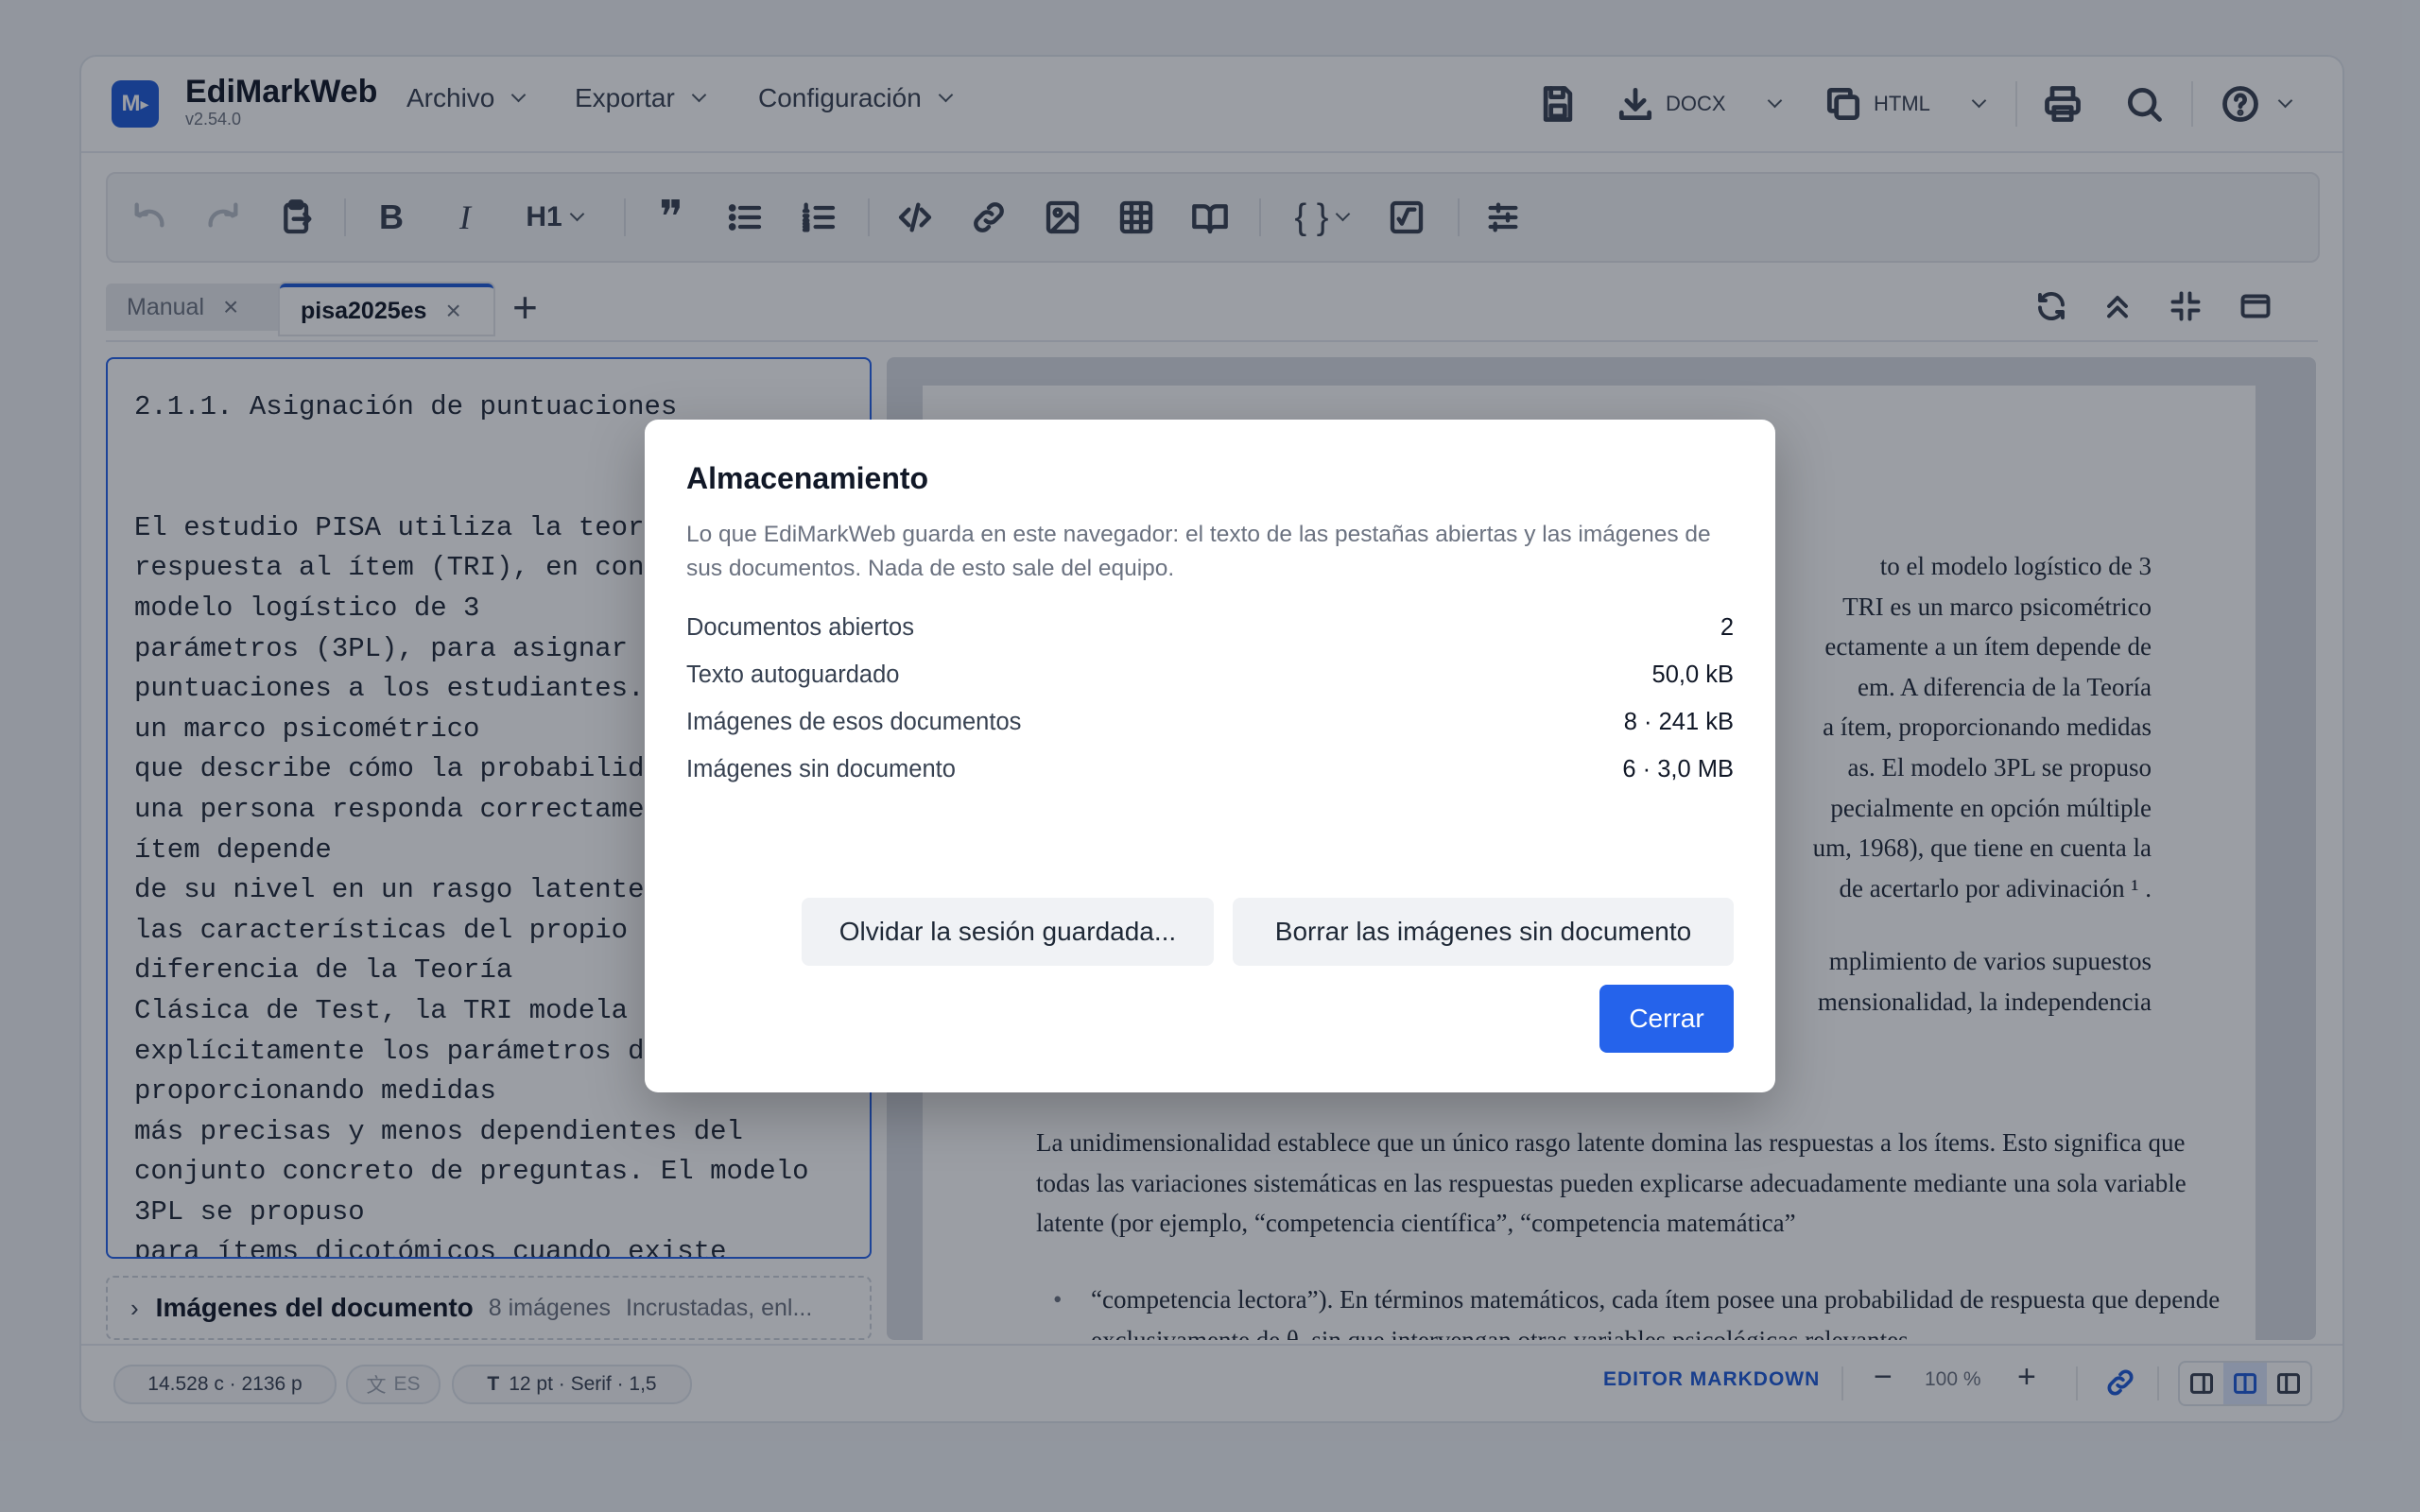  I want to click on storage-row: Imágenes sin documento 6 · 3,0 MB, so click(1210, 769).